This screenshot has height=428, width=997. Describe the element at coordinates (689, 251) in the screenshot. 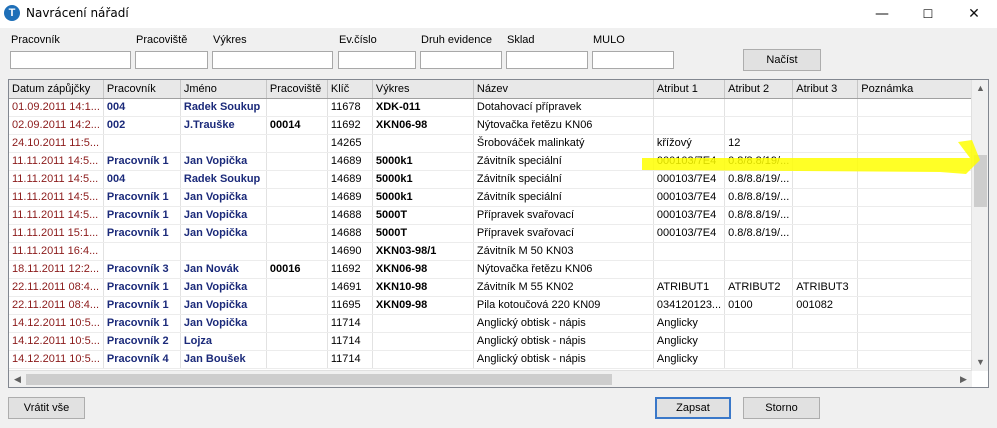

I see `cell-atribut1` at that location.